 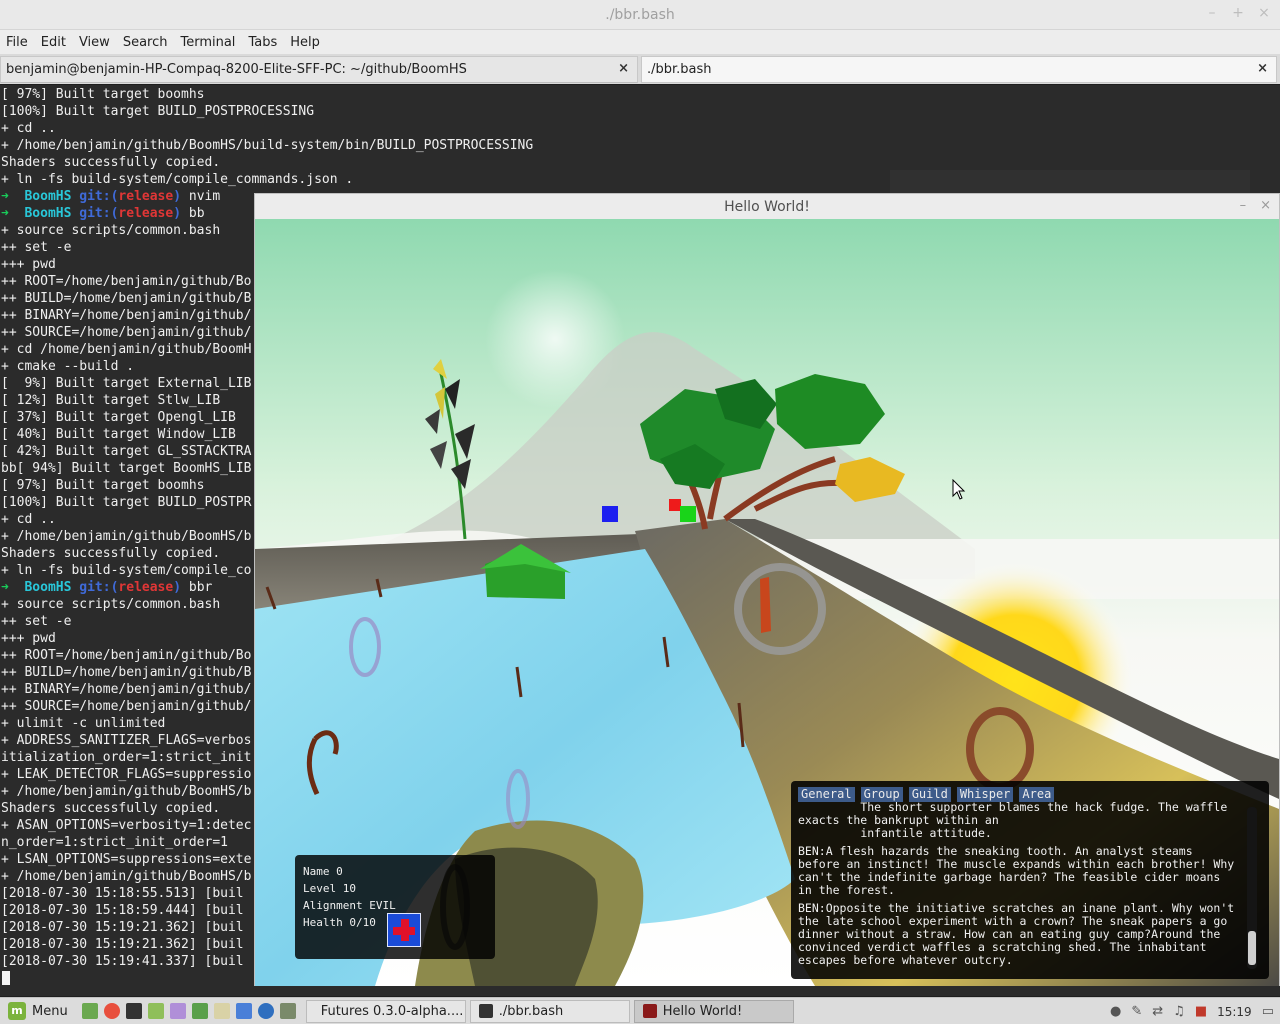 I want to click on battery-icon, so click(x=199, y=1011).